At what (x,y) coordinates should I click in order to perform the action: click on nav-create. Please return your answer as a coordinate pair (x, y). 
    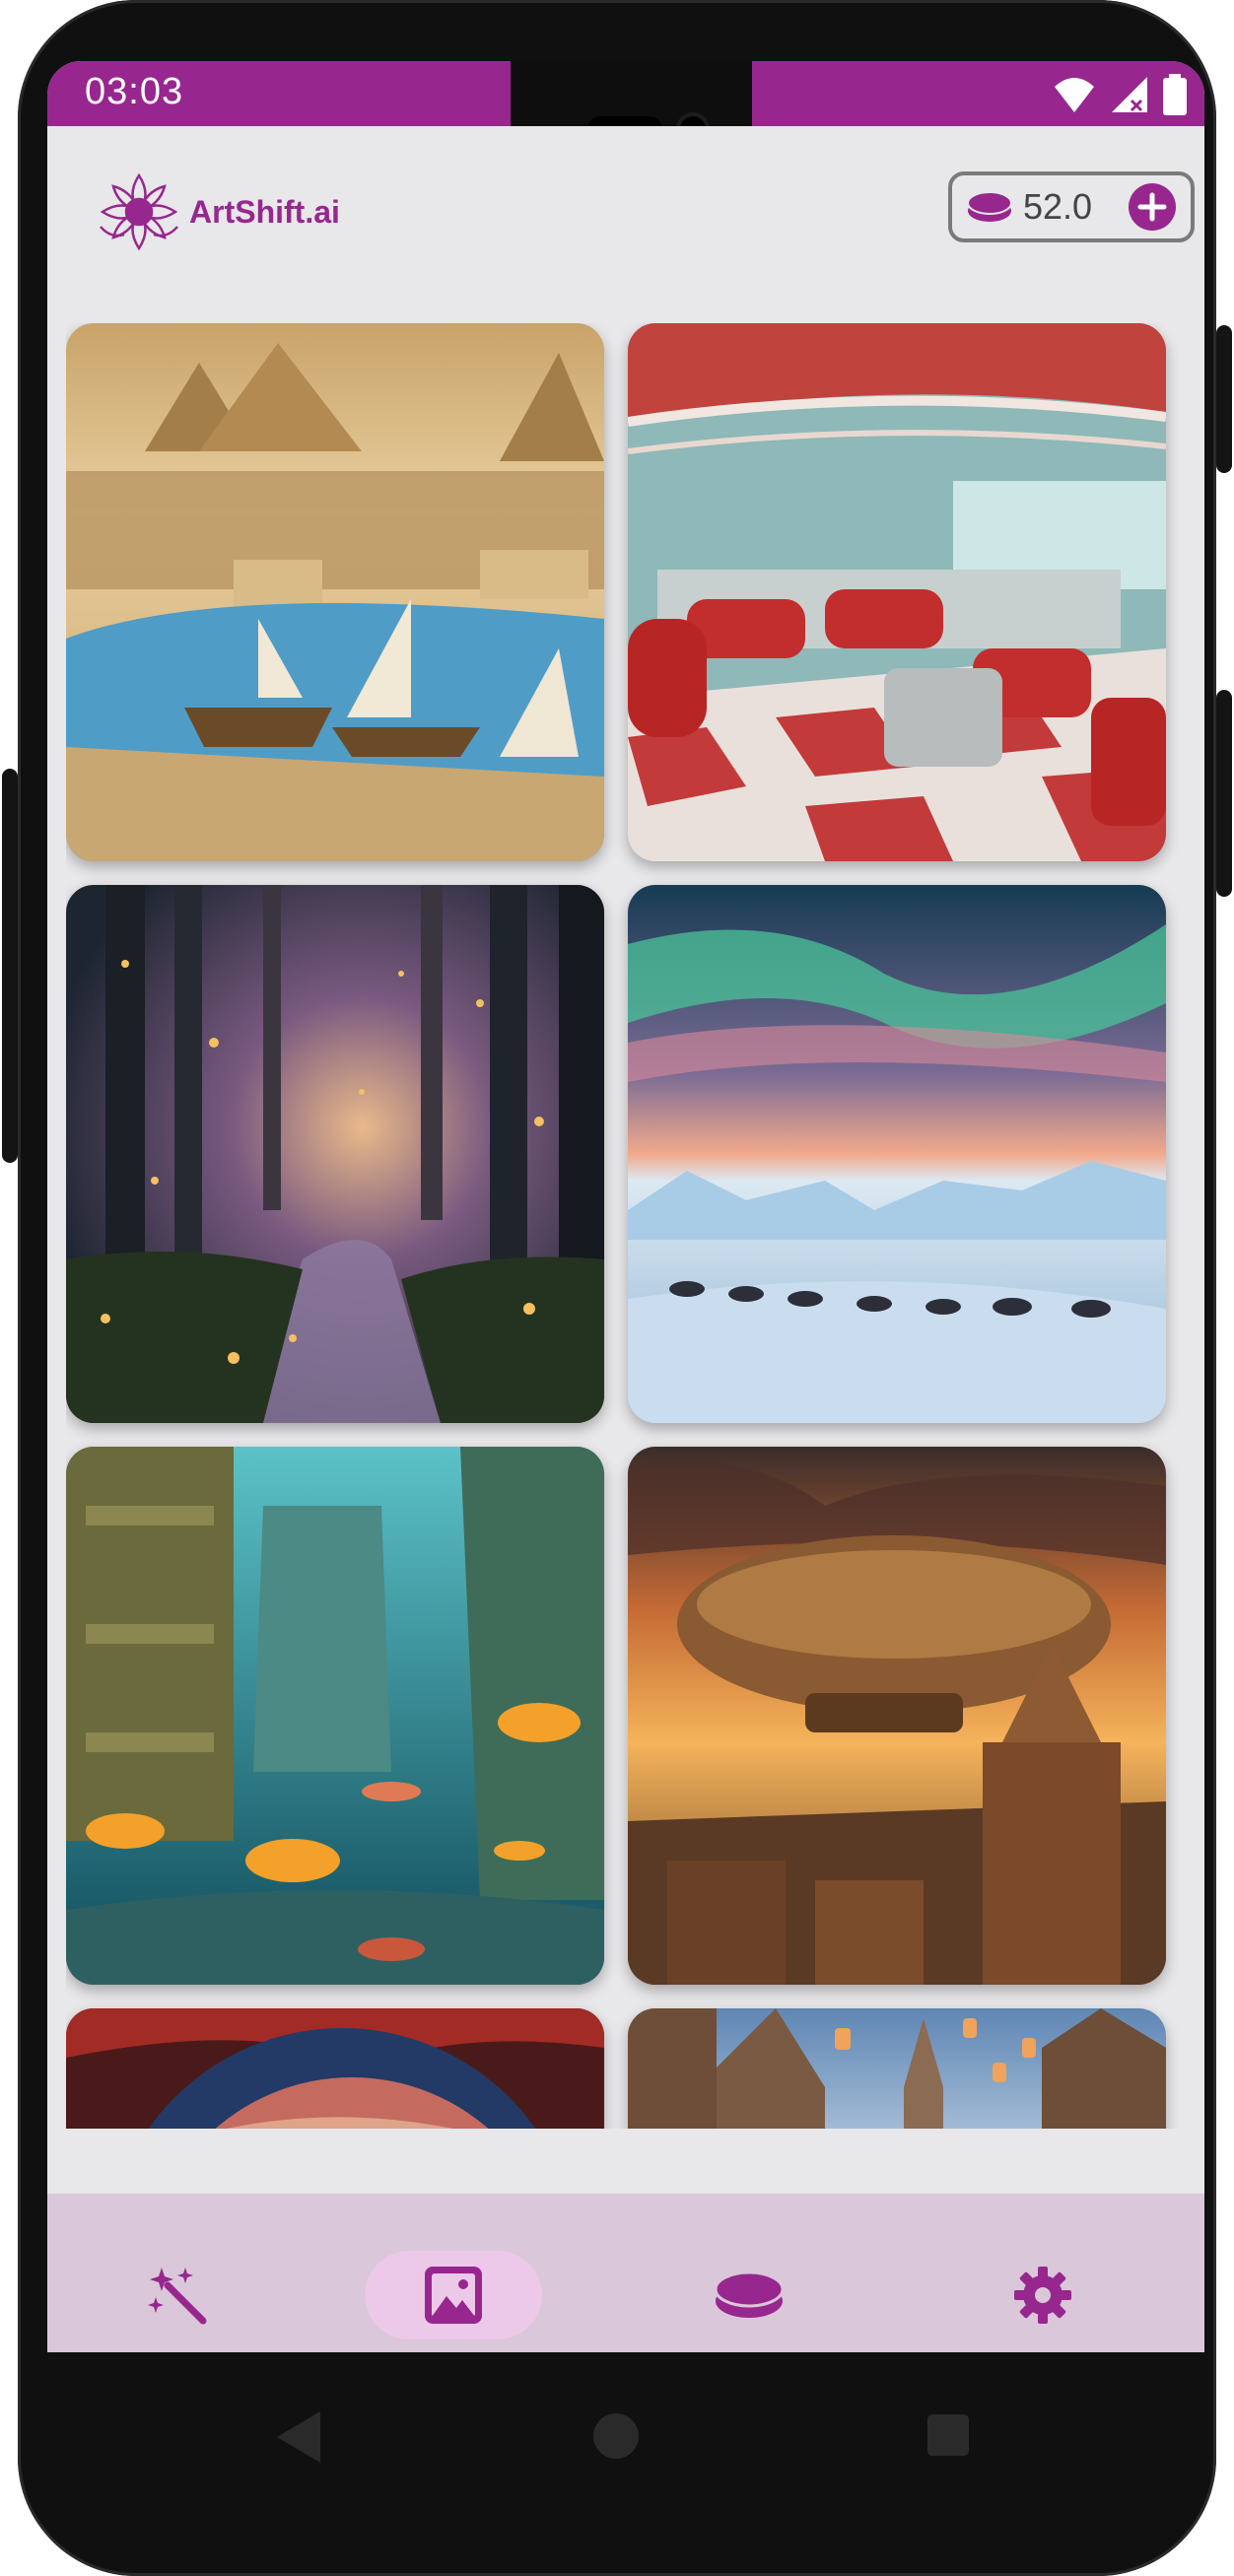
    Looking at the image, I should click on (177, 2295).